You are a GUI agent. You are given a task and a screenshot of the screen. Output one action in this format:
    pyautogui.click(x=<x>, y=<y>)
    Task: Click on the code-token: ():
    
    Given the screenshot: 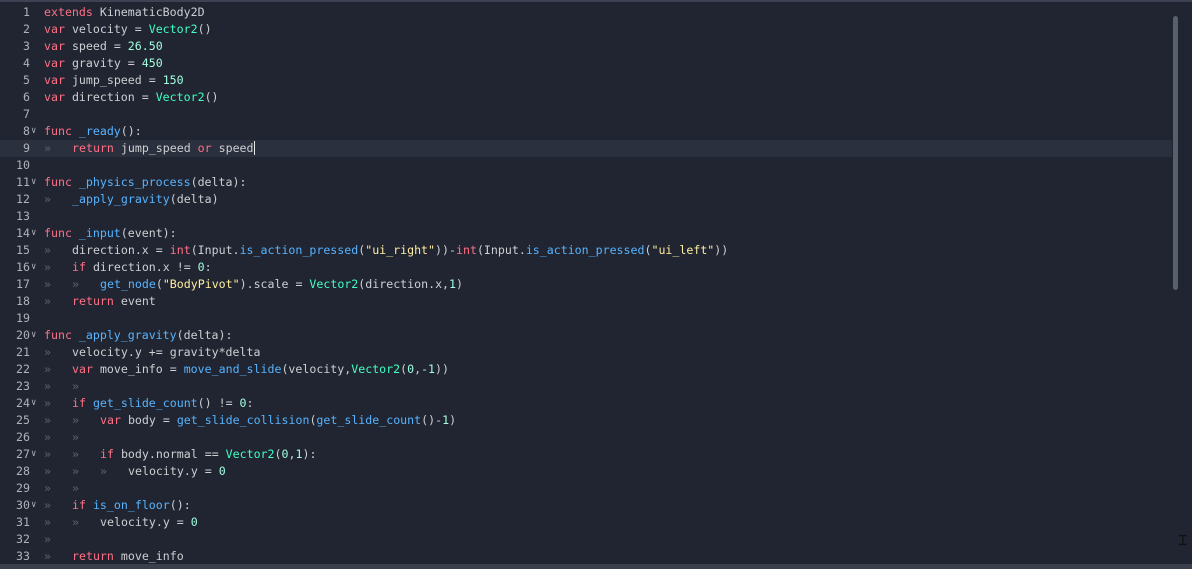 What is the action you would take?
    pyautogui.click(x=180, y=505)
    